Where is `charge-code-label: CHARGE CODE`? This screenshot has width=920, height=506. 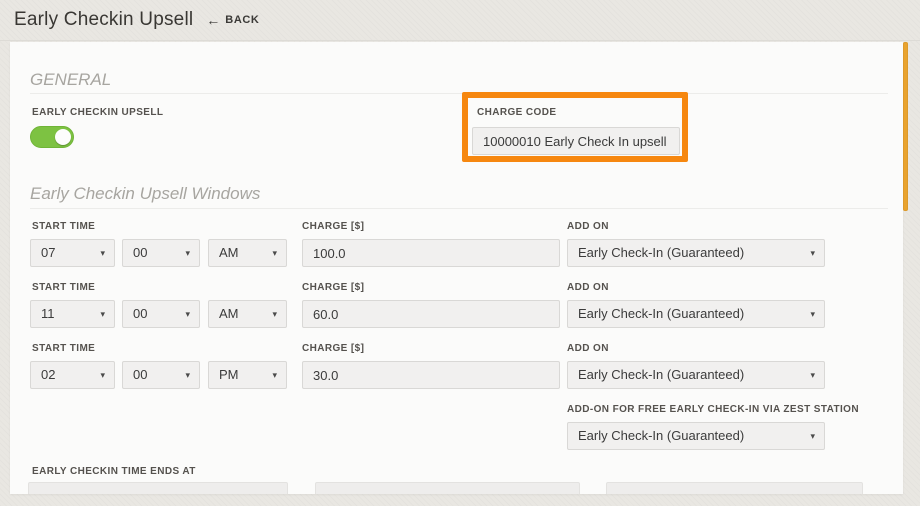 charge-code-label: CHARGE CODE is located at coordinates (517, 112).